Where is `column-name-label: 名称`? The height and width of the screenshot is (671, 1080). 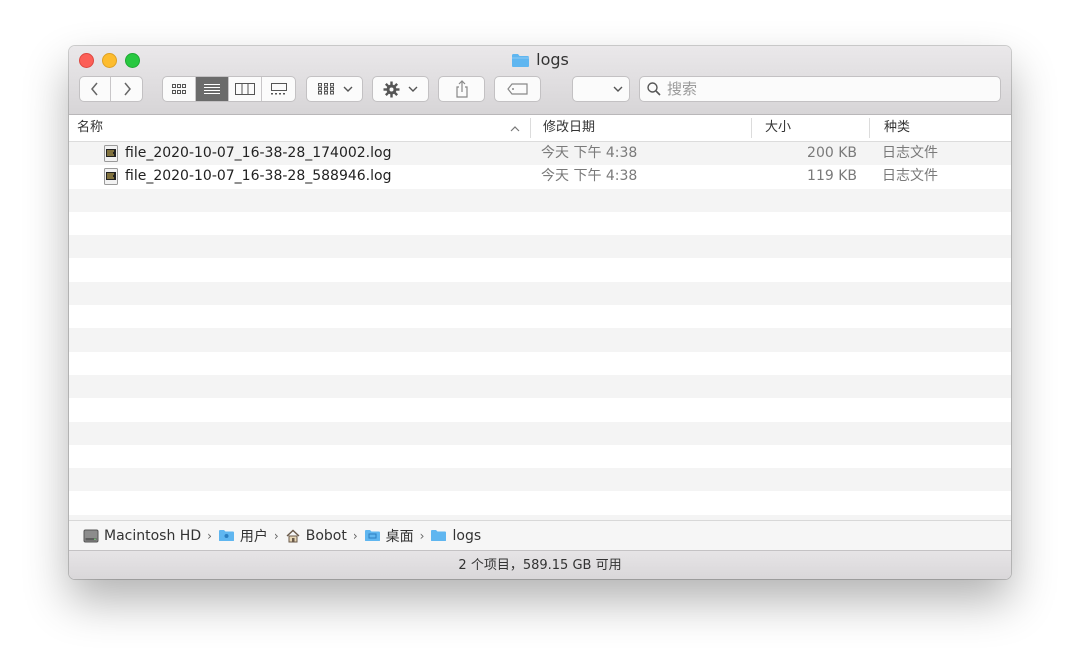 column-name-label: 名称 is located at coordinates (90, 127).